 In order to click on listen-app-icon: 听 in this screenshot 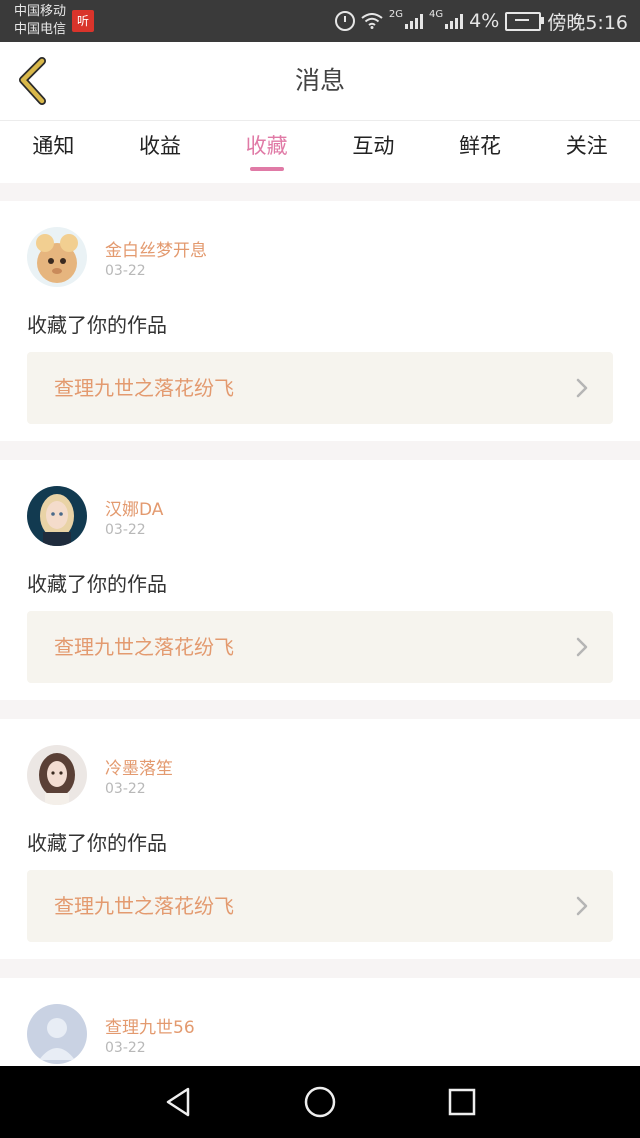, I will do `click(83, 21)`.